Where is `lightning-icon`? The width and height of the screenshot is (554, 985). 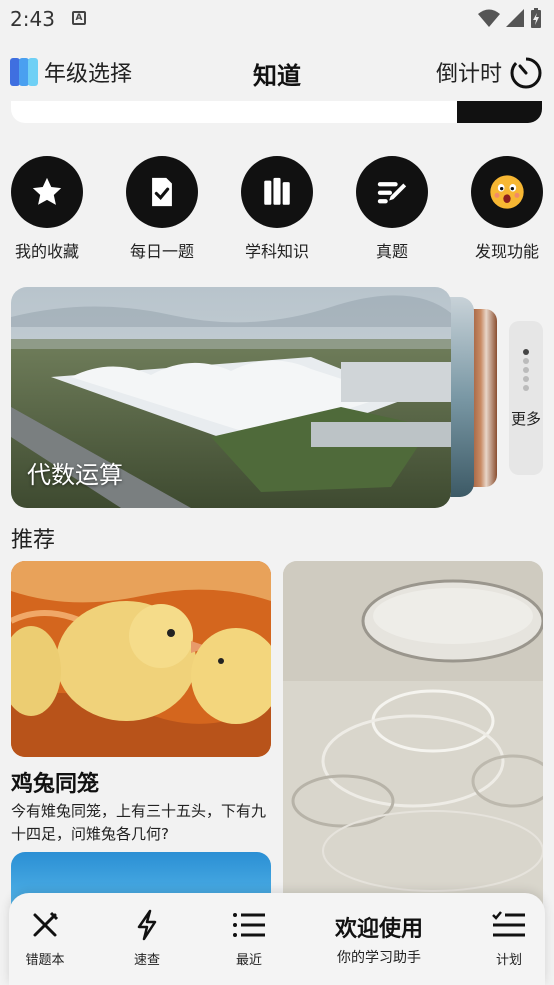
lightning-icon is located at coordinates (147, 925).